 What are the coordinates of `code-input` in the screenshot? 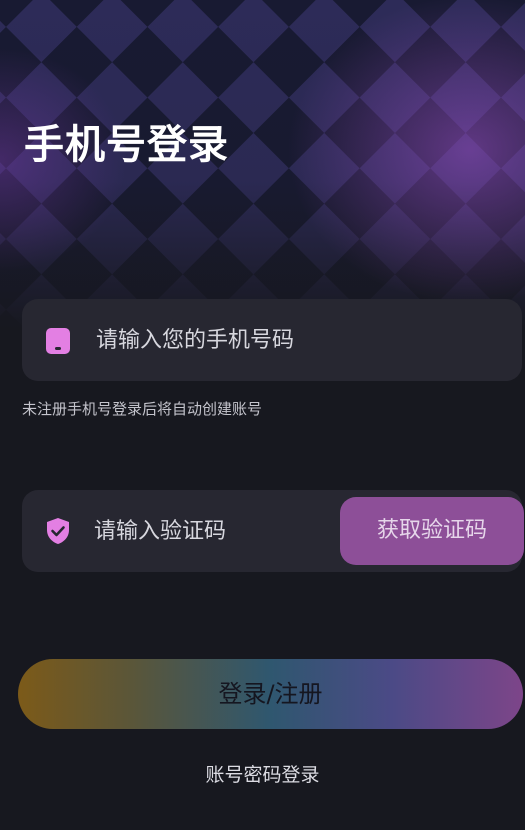 It's located at (224, 531).